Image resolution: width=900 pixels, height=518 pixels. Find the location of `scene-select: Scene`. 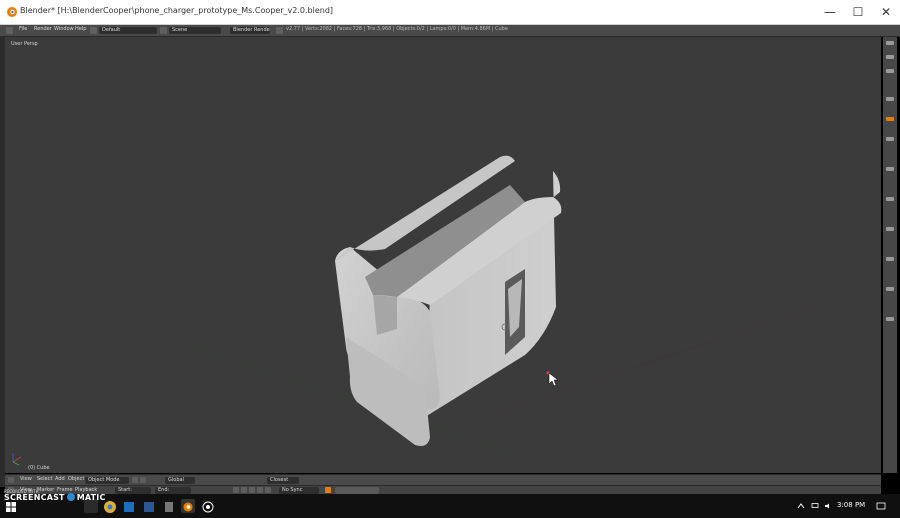

scene-select: Scene is located at coordinates (195, 30).